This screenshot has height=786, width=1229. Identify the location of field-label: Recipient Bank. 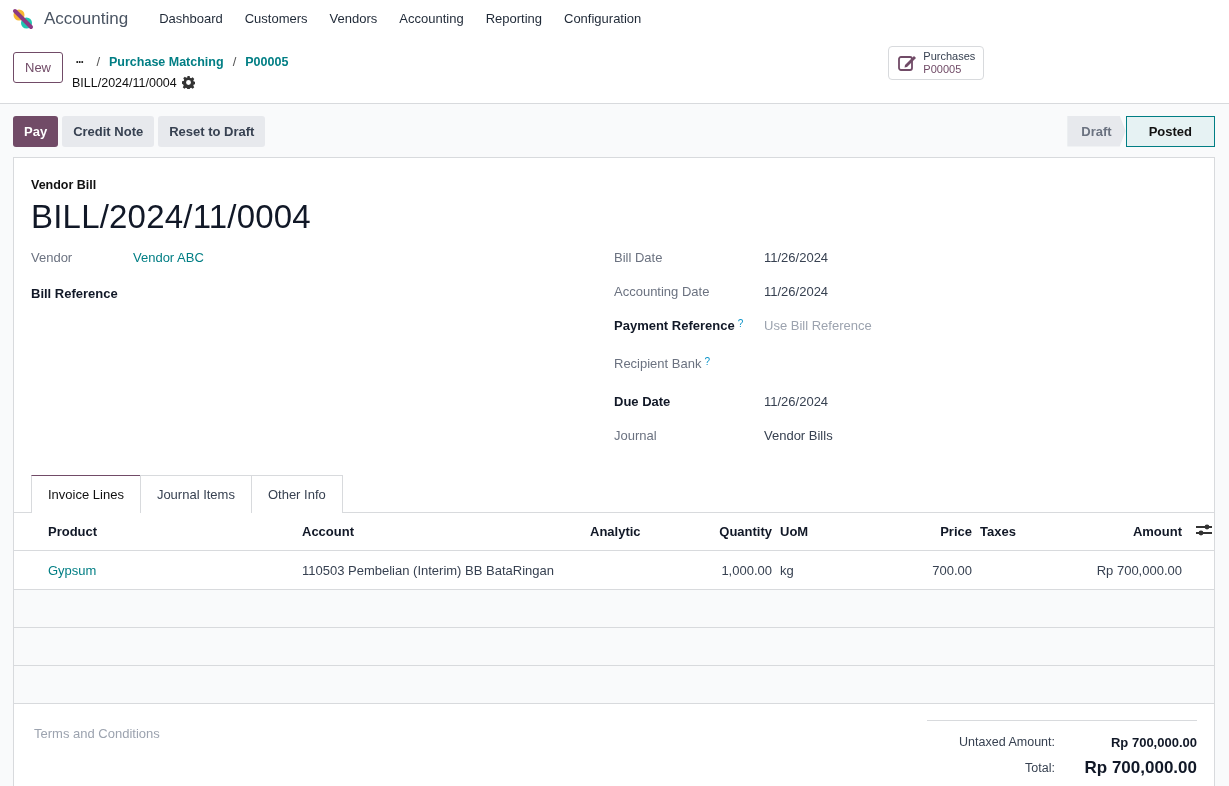
(658, 363).